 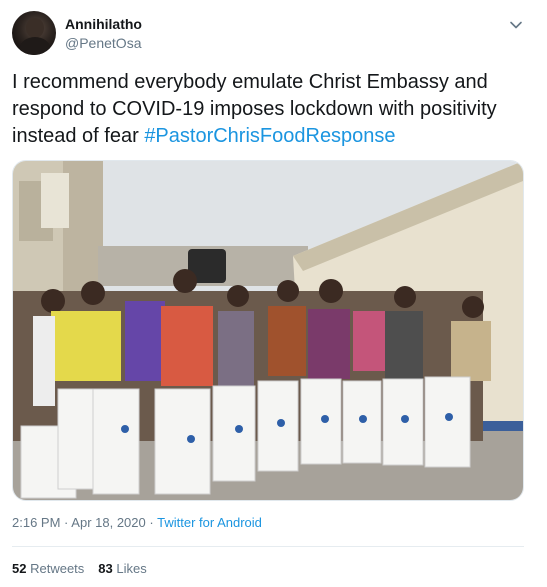 I want to click on tweet-stats: 52 Retweets 83 Likes, so click(x=79, y=568).